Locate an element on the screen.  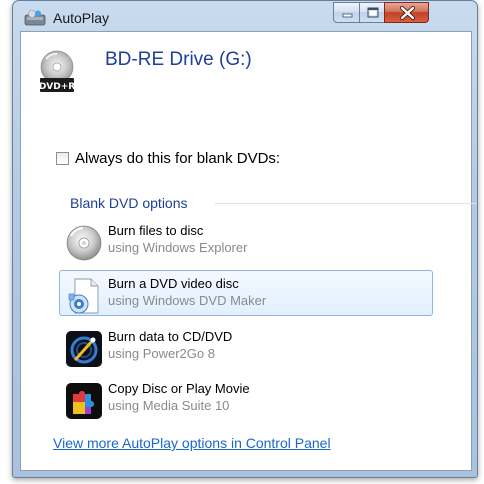
title-bar: AutoPlay is located at coordinates (245, 16).